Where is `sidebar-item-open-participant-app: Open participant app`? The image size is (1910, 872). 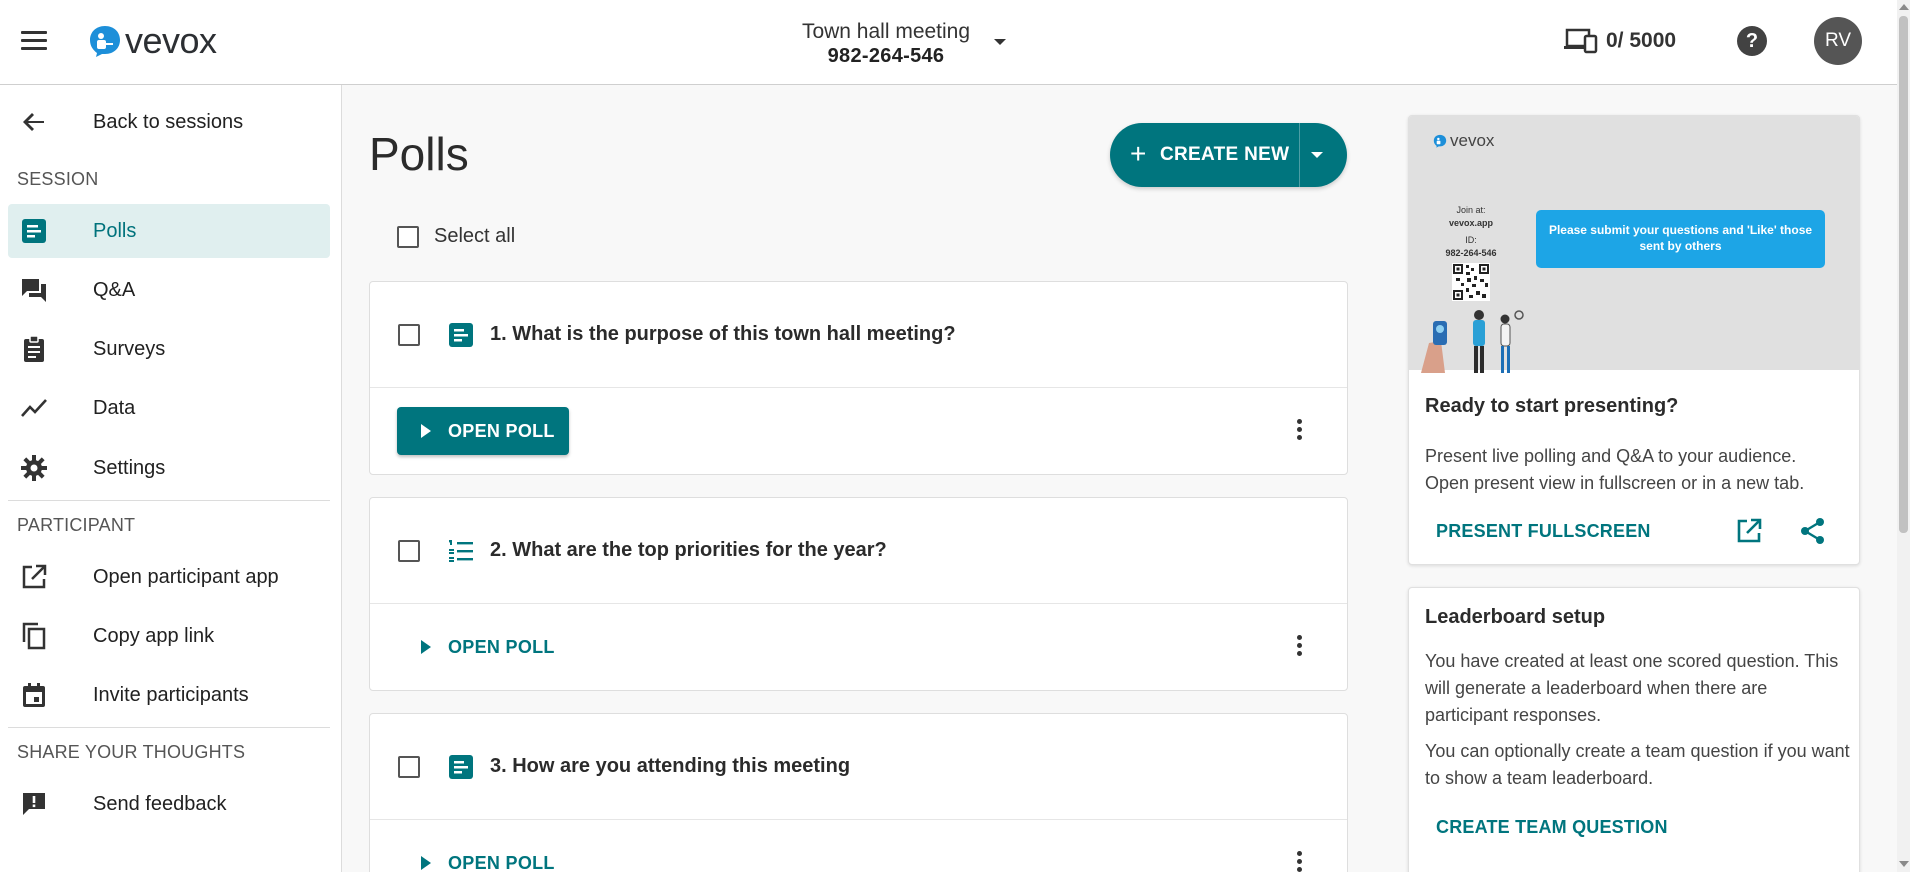 sidebar-item-open-participant-app: Open participant app is located at coordinates (169, 577).